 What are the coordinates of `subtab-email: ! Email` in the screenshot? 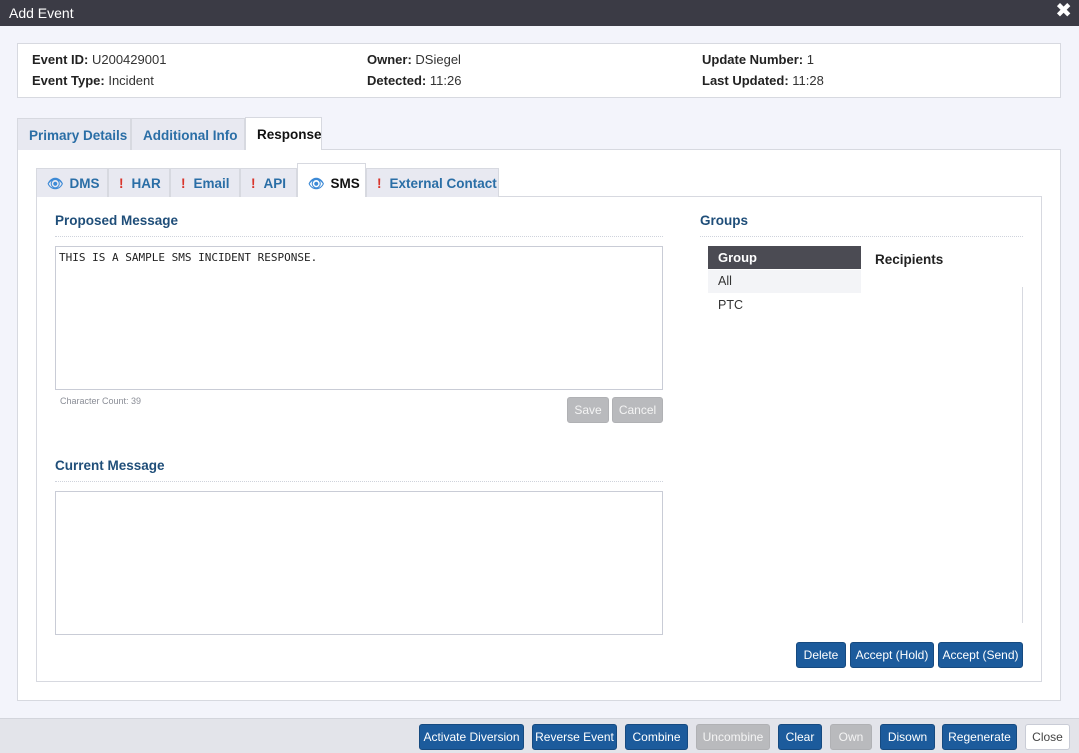 It's located at (205, 182).